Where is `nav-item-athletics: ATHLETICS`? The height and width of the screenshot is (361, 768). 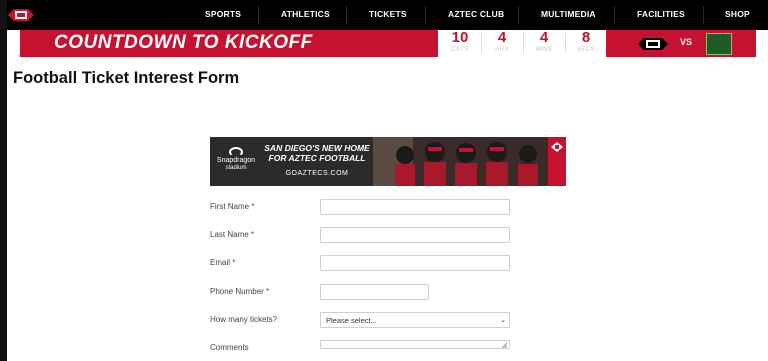 nav-item-athletics: ATHLETICS is located at coordinates (305, 14).